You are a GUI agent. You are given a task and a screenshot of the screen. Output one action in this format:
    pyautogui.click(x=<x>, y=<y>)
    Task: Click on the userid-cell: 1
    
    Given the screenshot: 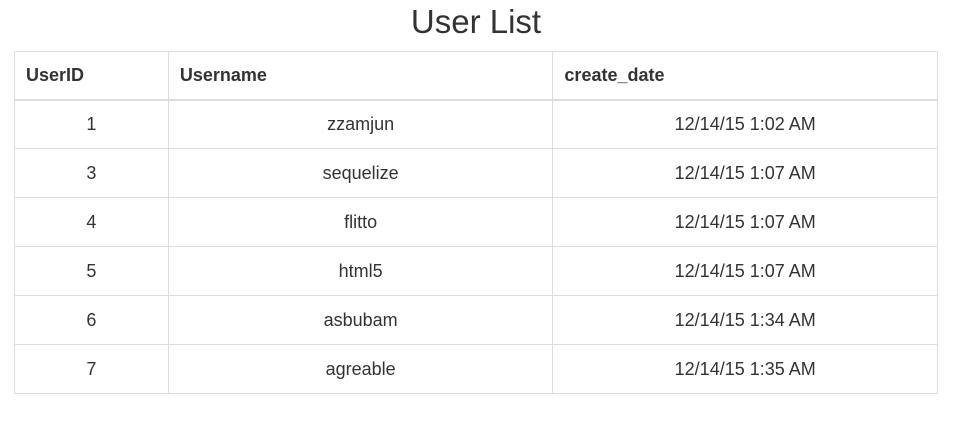 What is the action you would take?
    pyautogui.click(x=91, y=124)
    